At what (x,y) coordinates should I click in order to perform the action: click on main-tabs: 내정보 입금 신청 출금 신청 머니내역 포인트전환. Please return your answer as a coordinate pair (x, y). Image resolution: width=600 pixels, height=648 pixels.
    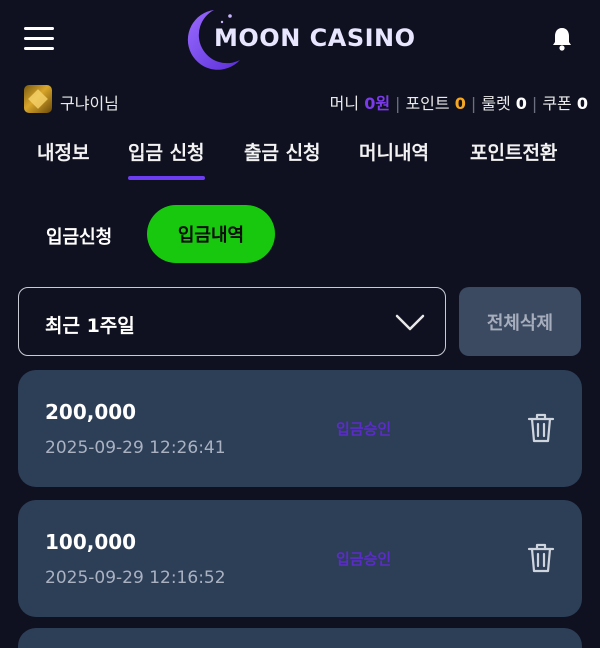
    Looking at the image, I should click on (300, 160).